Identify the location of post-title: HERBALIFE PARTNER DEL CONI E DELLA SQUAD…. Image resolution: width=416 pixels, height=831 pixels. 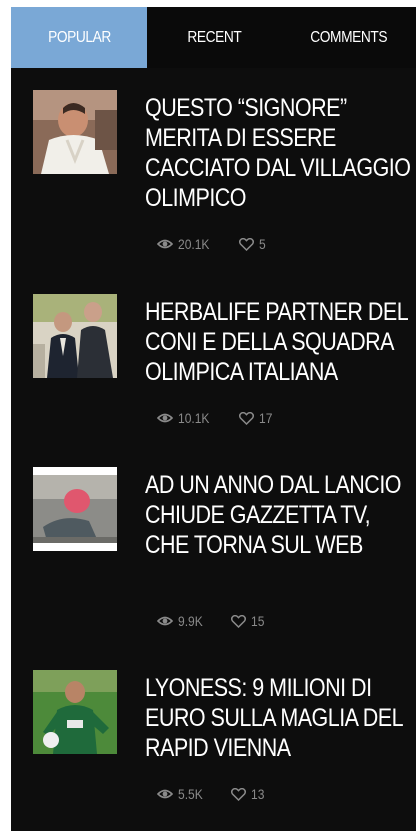
(279, 342).